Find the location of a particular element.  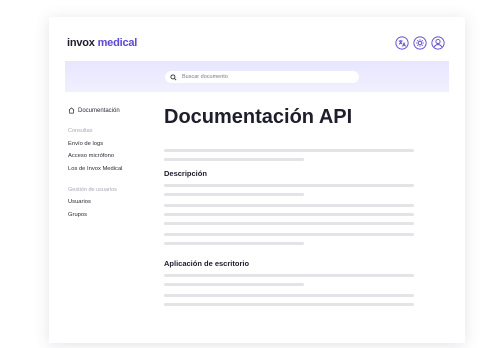

sidebar-item-documentacion: Documentación is located at coordinates (113, 110).